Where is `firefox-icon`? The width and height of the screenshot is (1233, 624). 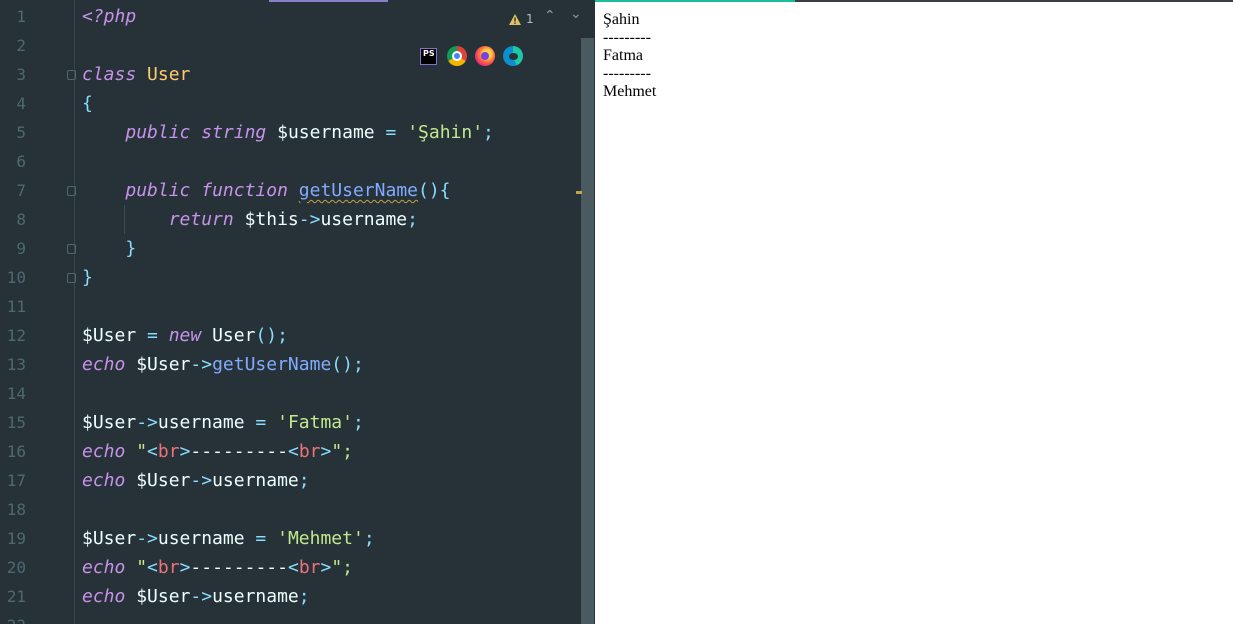 firefox-icon is located at coordinates (485, 56).